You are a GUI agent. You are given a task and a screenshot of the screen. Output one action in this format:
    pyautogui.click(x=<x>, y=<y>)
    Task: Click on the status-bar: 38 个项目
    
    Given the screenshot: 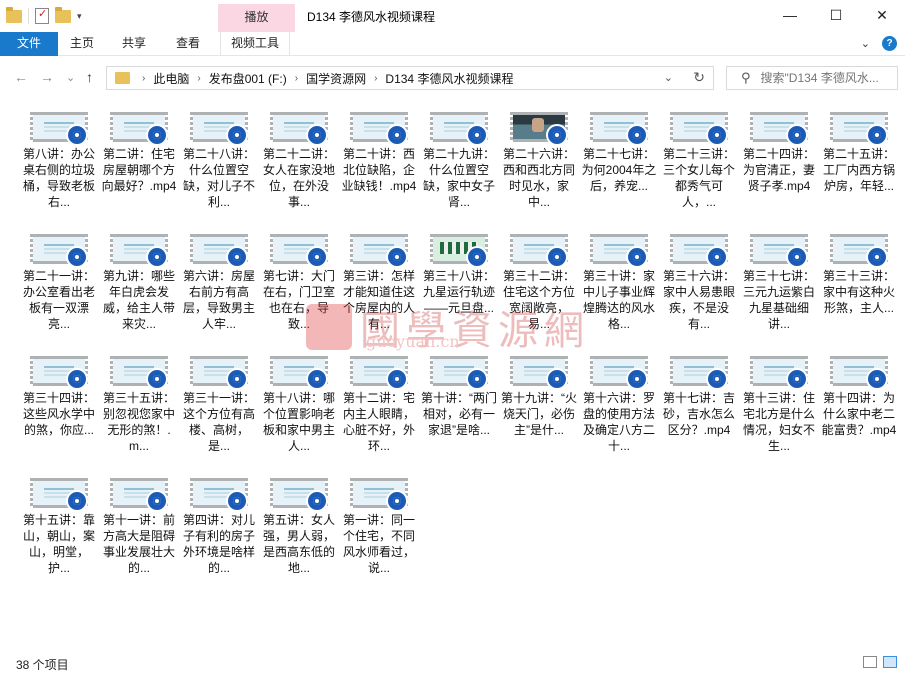 What is the action you would take?
    pyautogui.click(x=452, y=663)
    